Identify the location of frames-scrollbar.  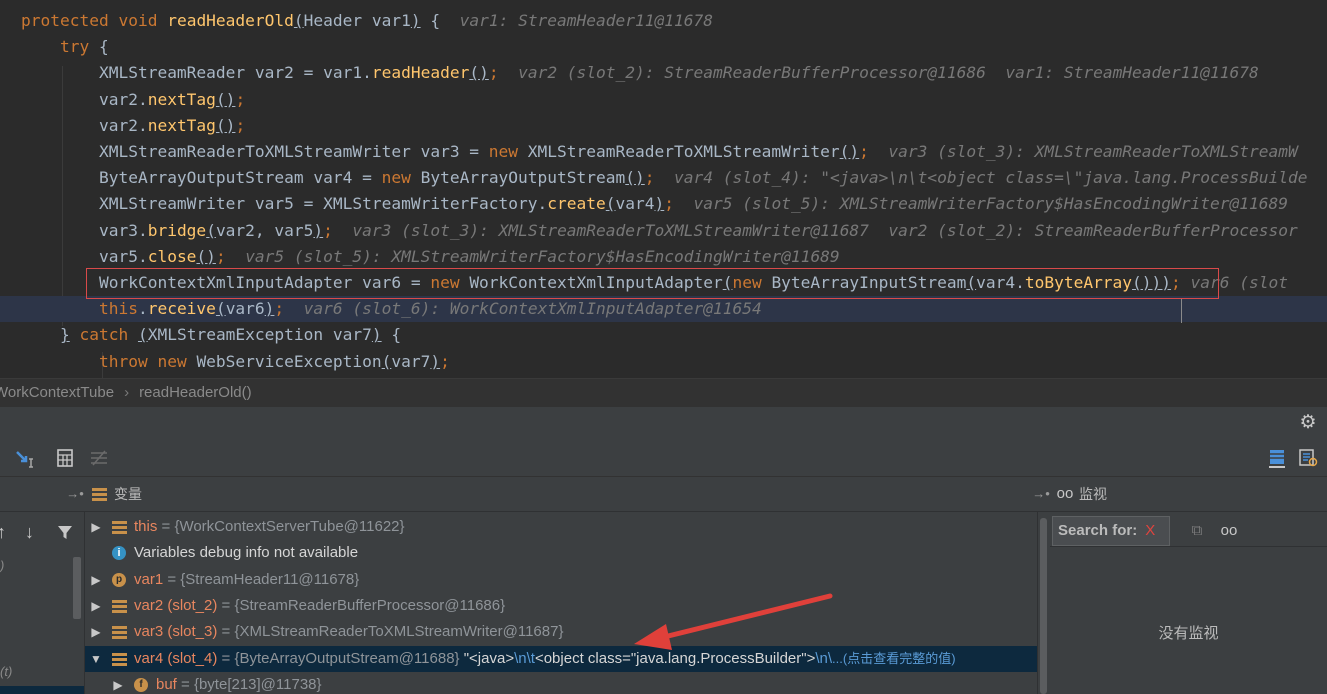
(77, 588).